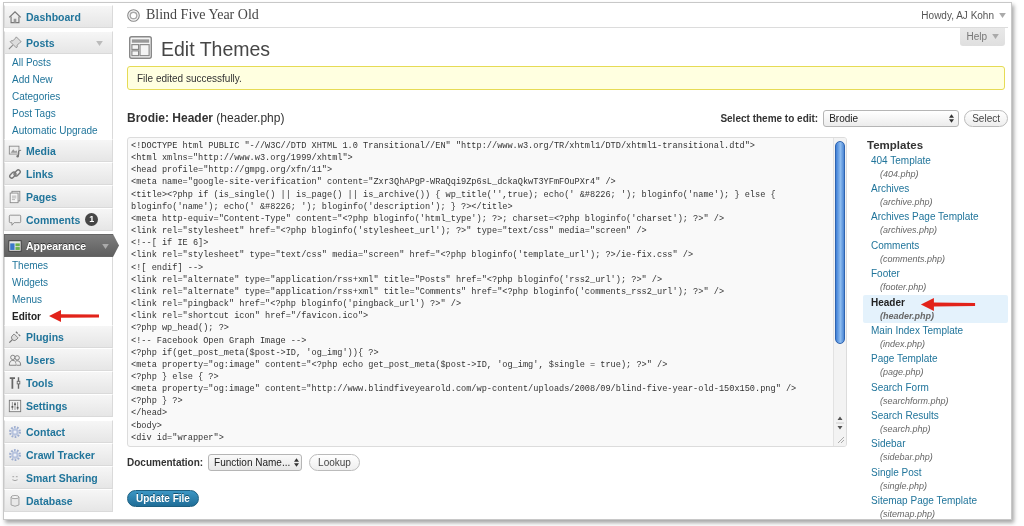  I want to click on select-button: Select, so click(986, 118).